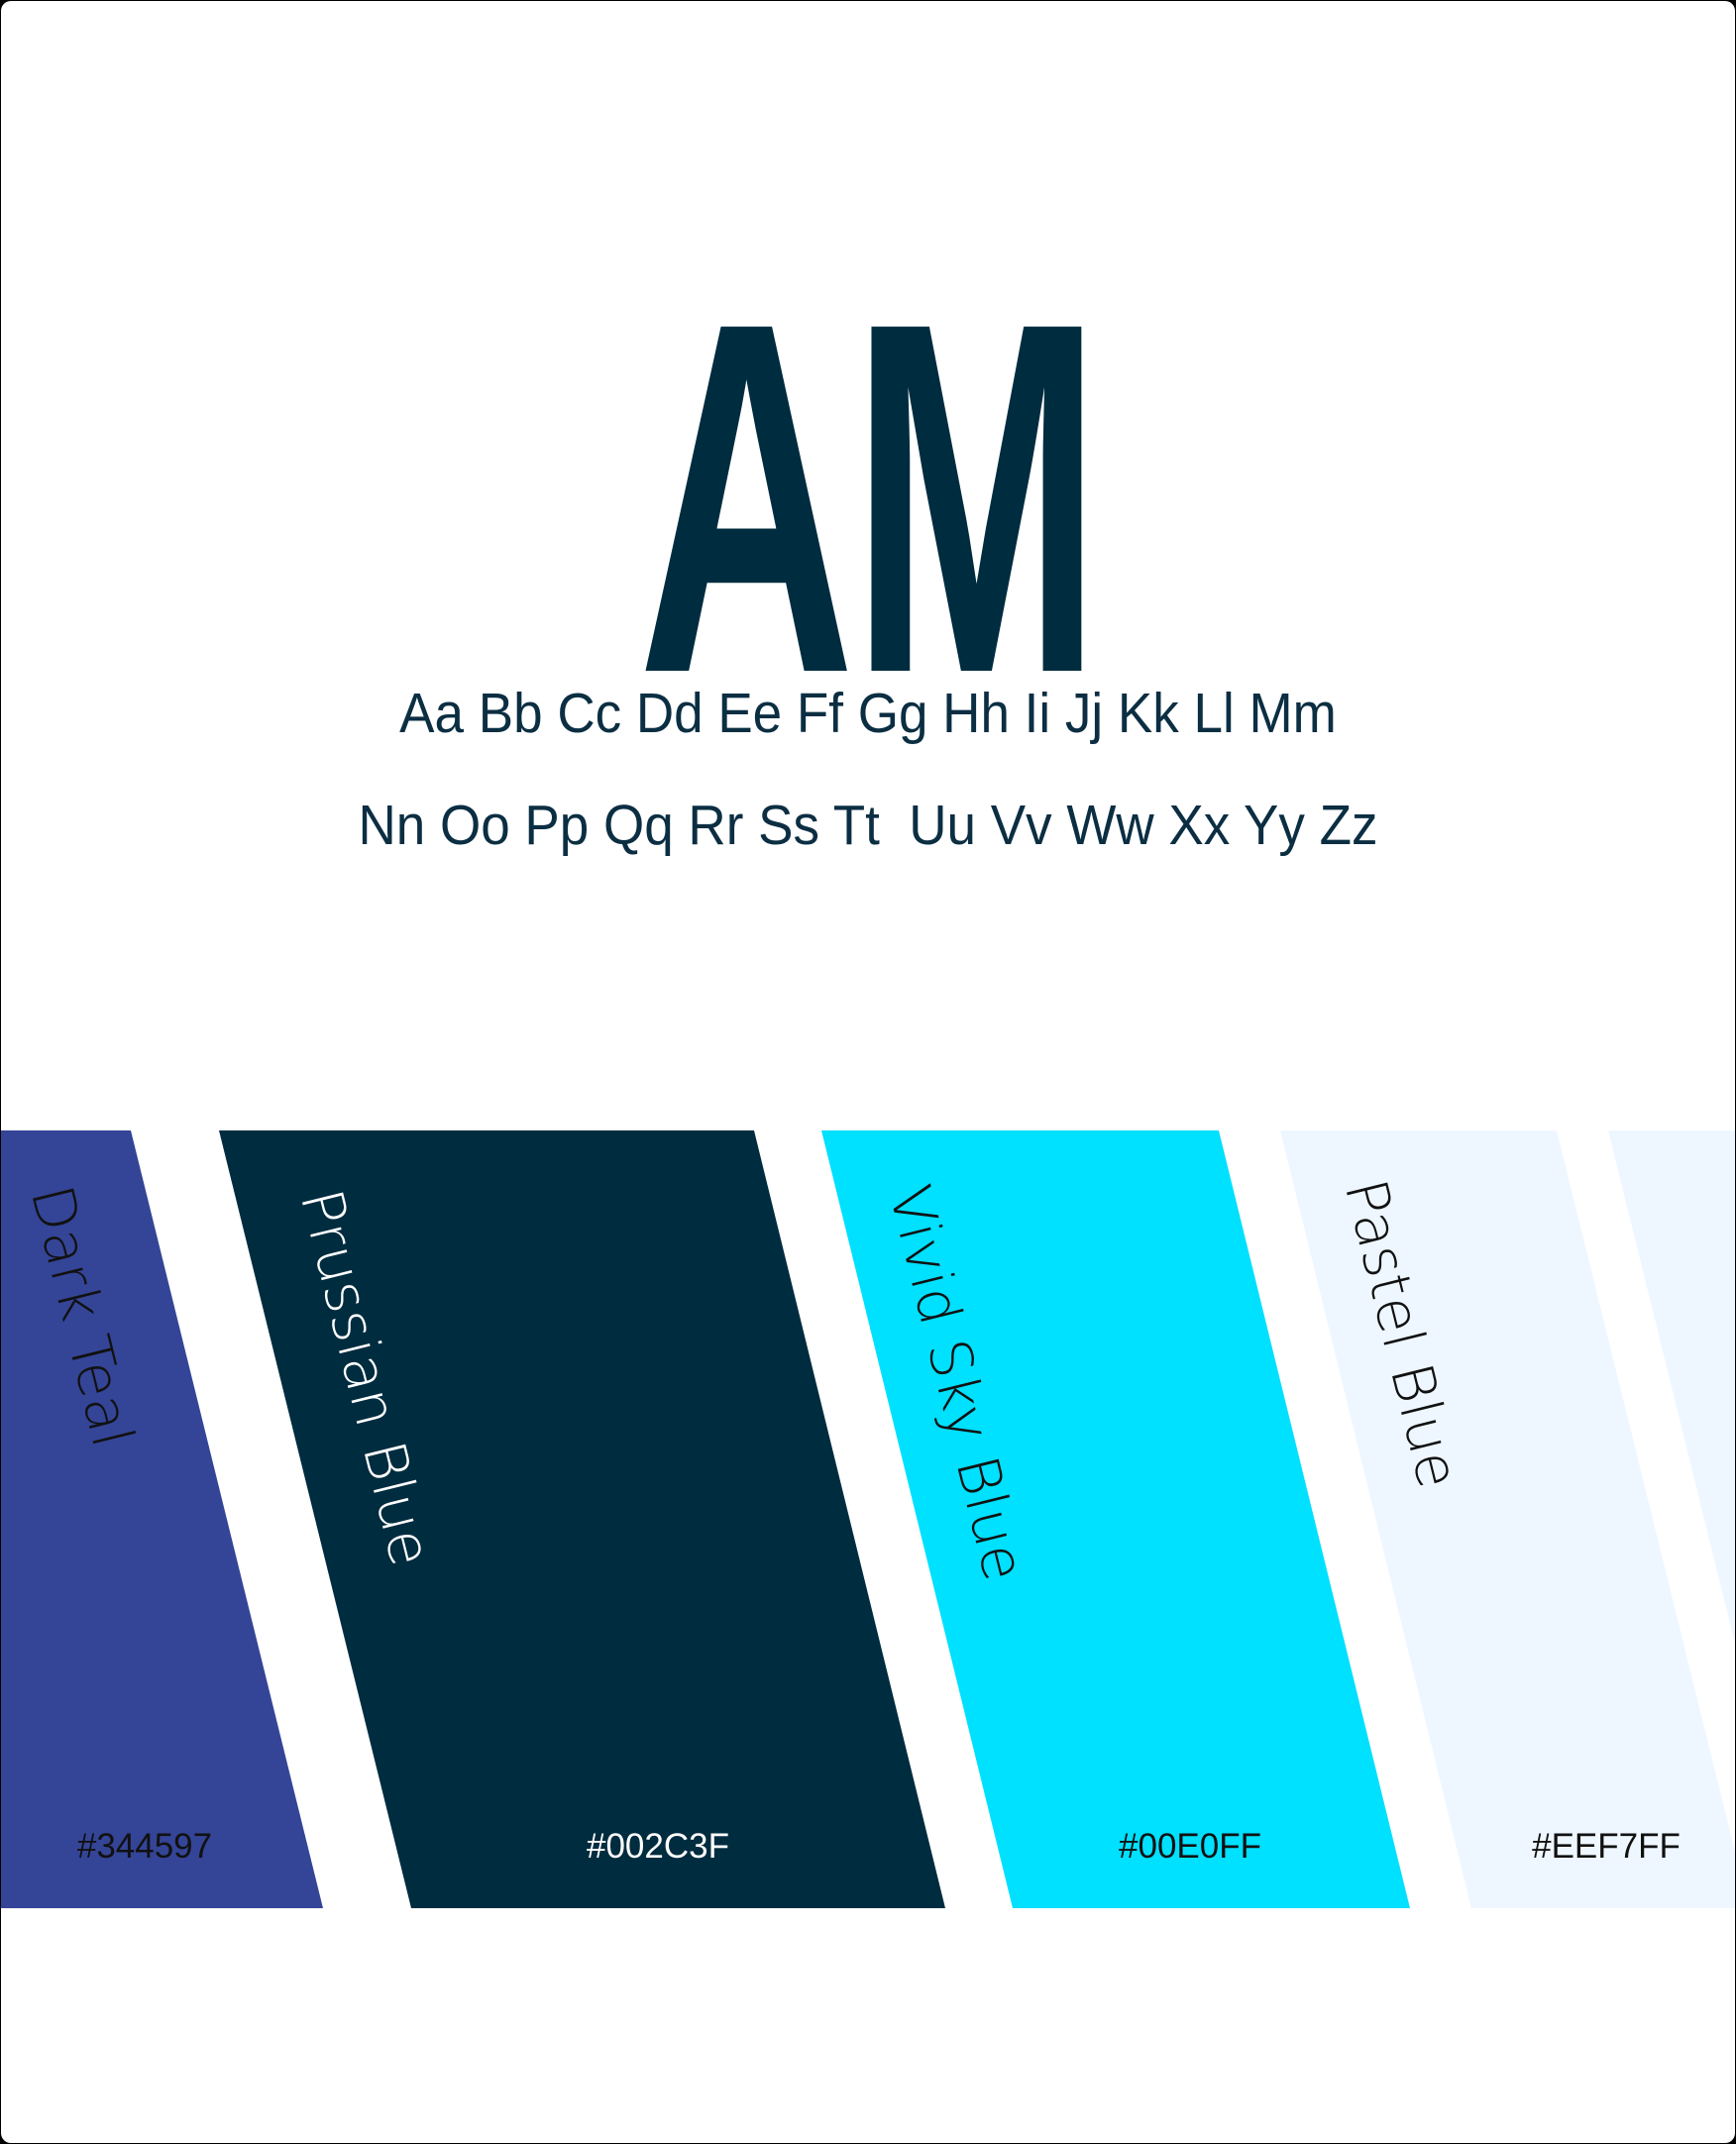 This screenshot has height=2144, width=1736. Describe the element at coordinates (869, 498) in the screenshot. I see `logo-monogram: AM` at that location.